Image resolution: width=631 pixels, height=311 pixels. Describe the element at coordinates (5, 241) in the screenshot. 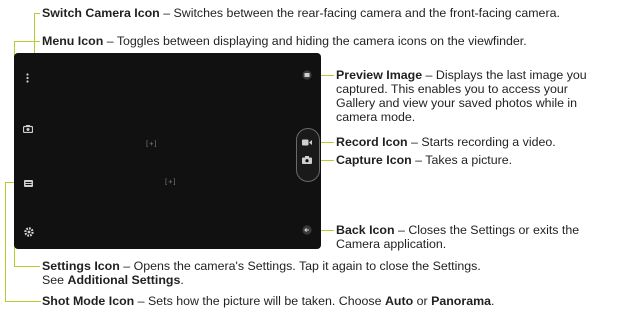

I see `leader-shot-mode-v` at that location.